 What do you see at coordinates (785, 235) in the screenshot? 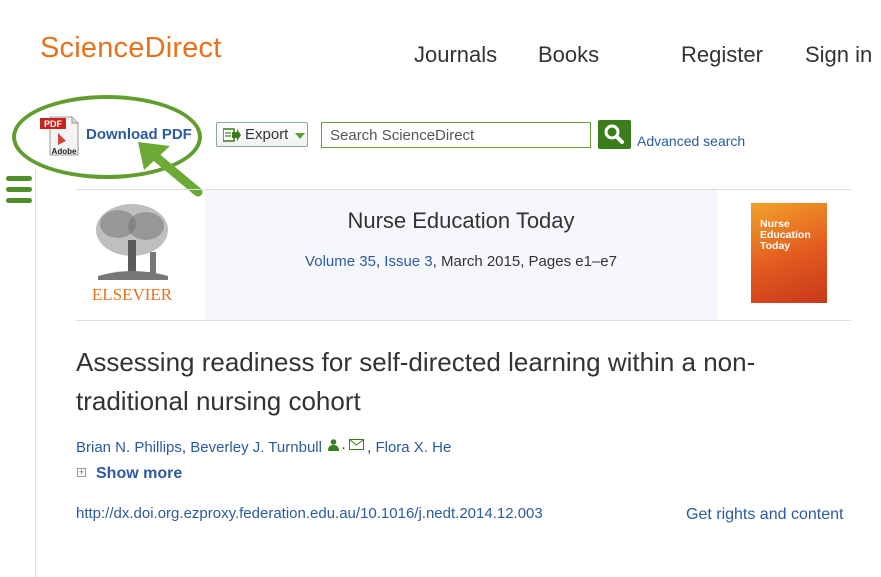
I see `cover-title: Nurse Education Today` at bounding box center [785, 235].